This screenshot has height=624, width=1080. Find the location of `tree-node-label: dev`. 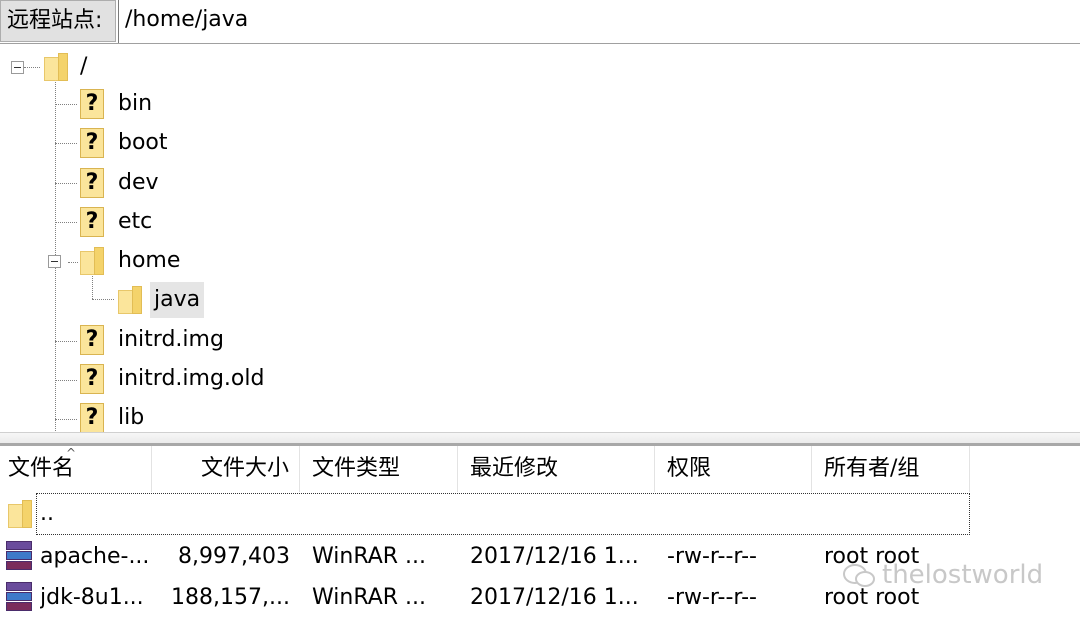

tree-node-label: dev is located at coordinates (138, 182).